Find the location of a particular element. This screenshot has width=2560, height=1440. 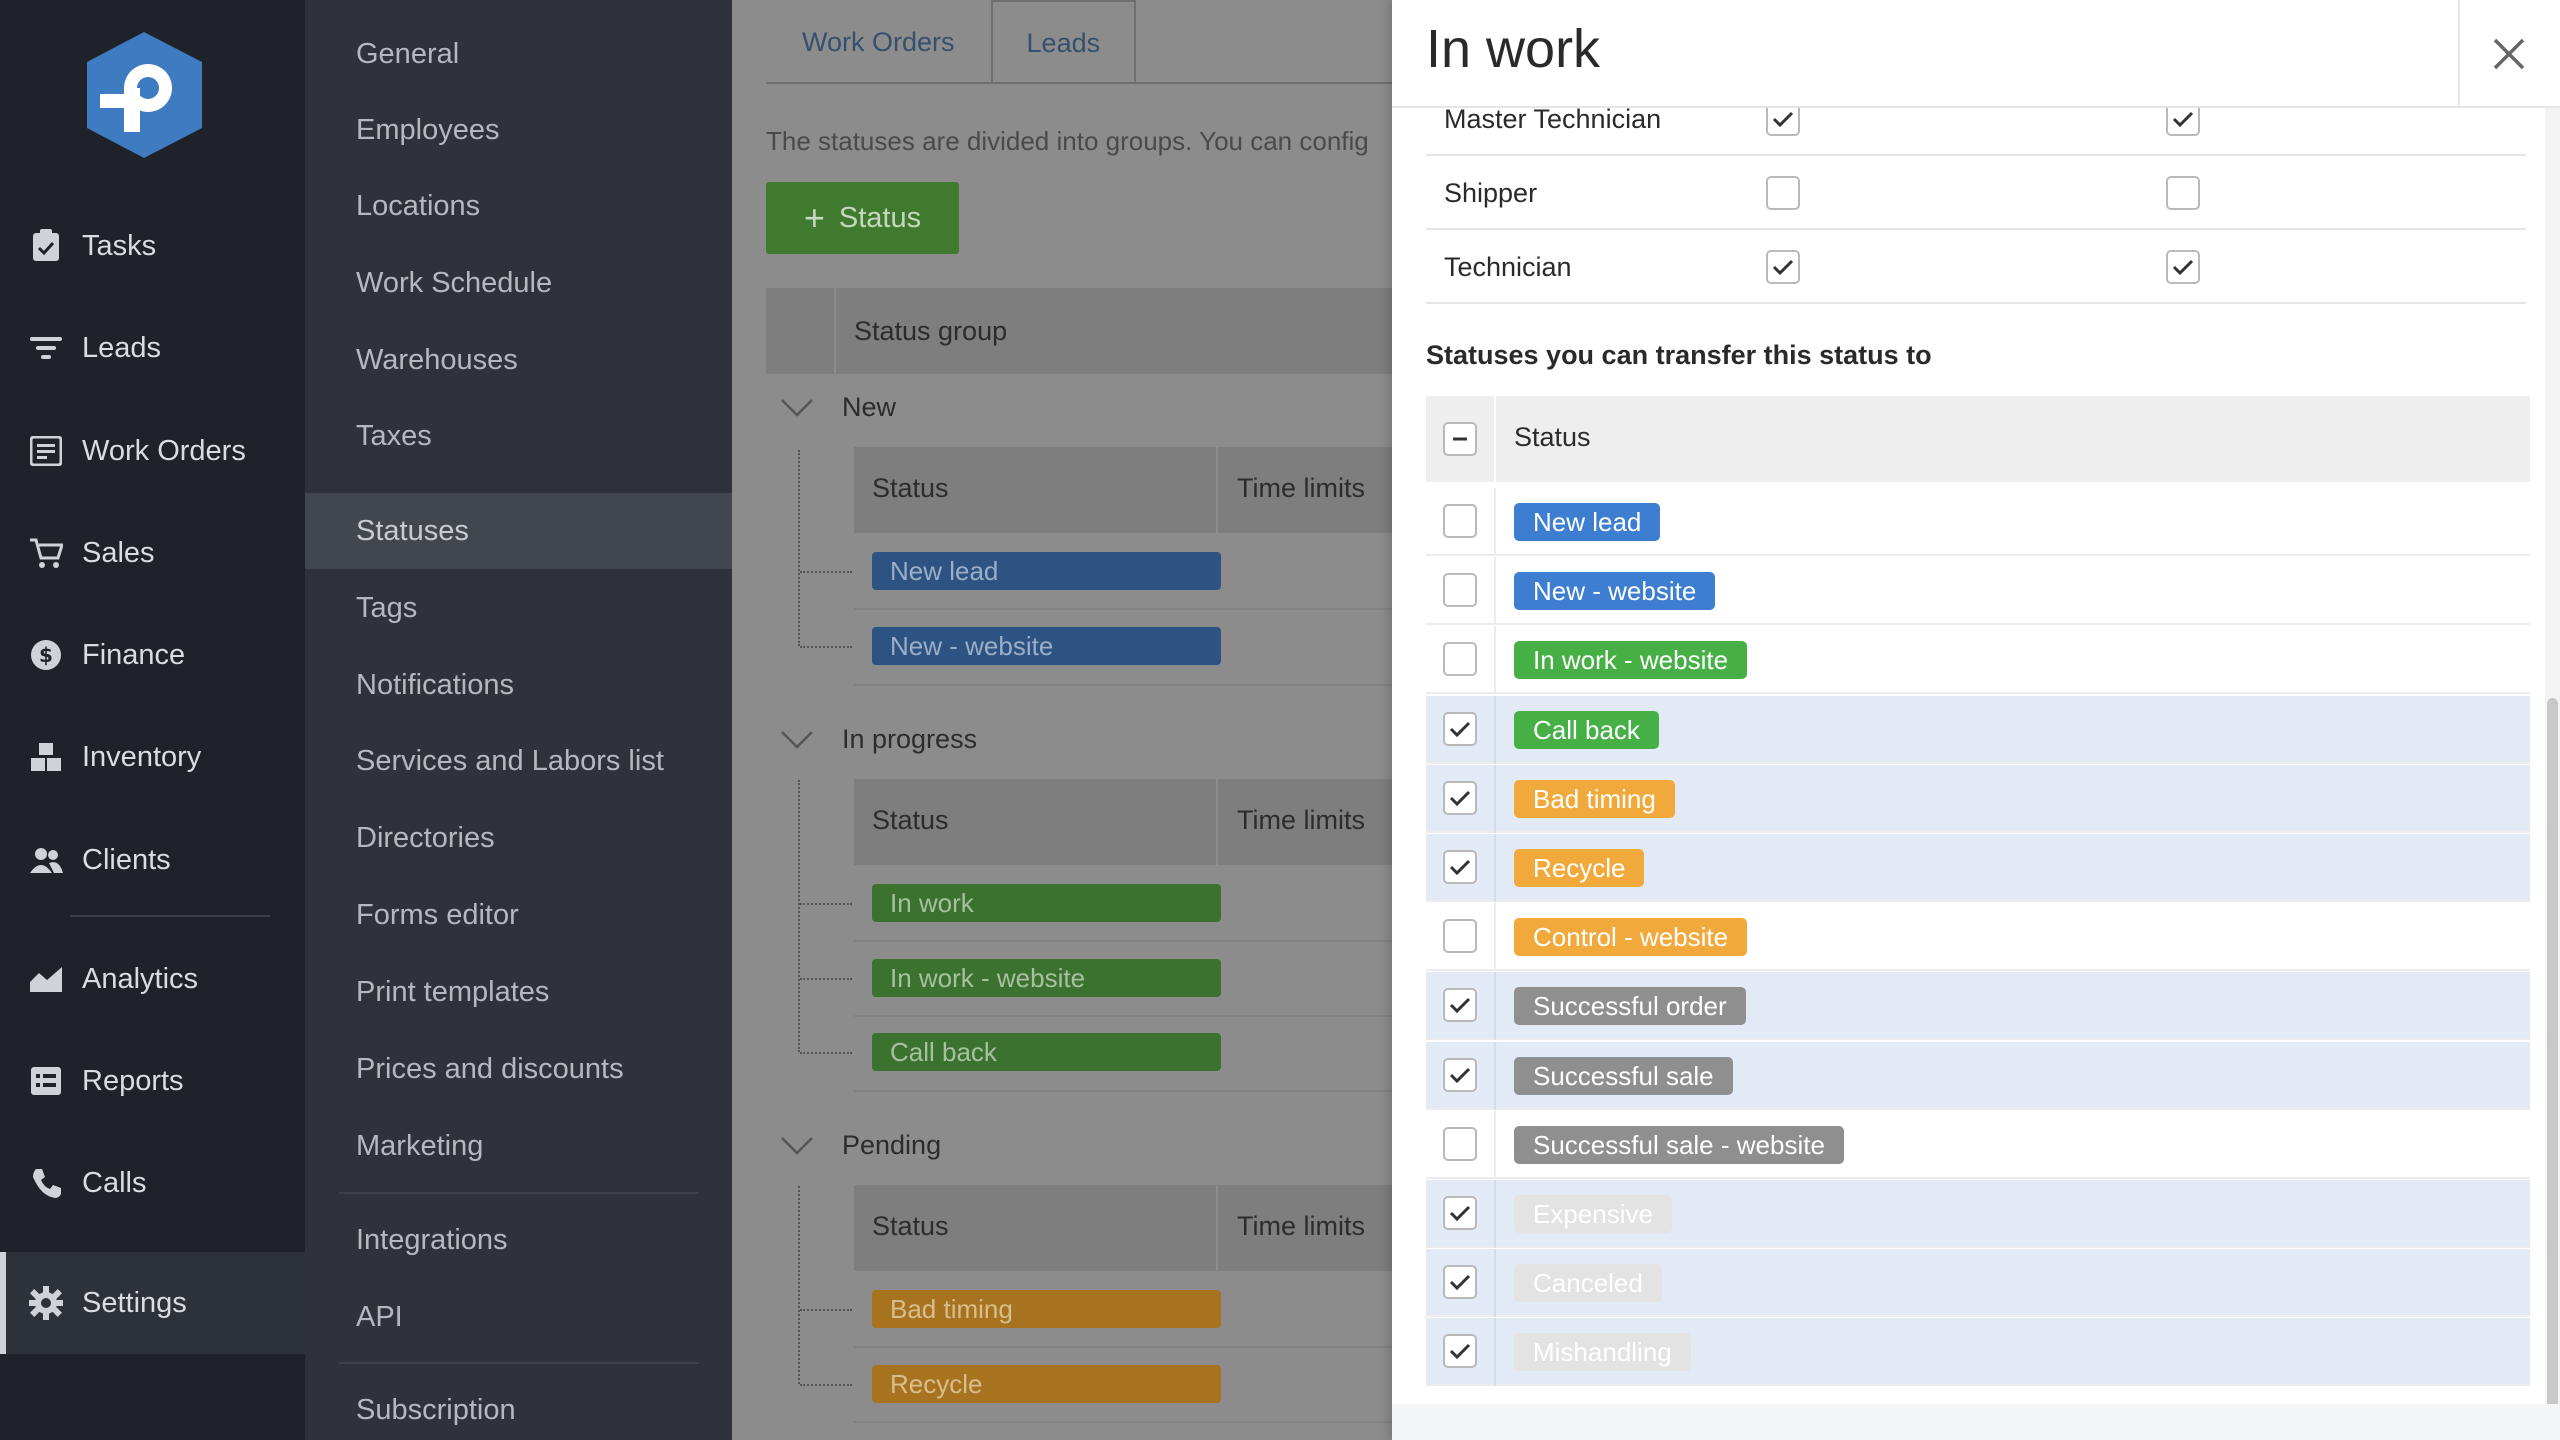

submenu-item-notifications: Notifications is located at coordinates (518, 685).